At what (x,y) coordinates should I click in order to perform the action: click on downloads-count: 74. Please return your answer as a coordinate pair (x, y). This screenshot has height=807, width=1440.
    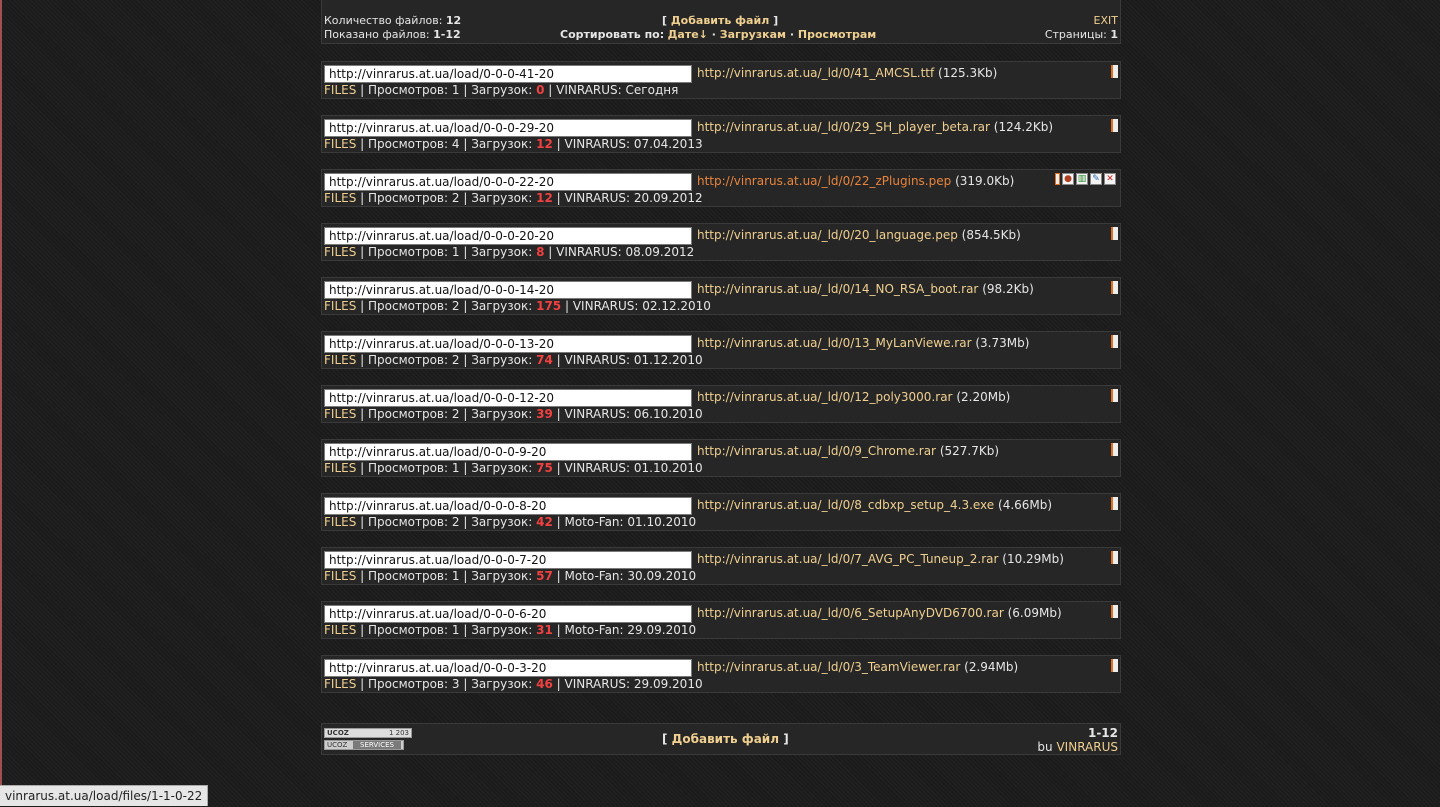
    Looking at the image, I should click on (544, 360).